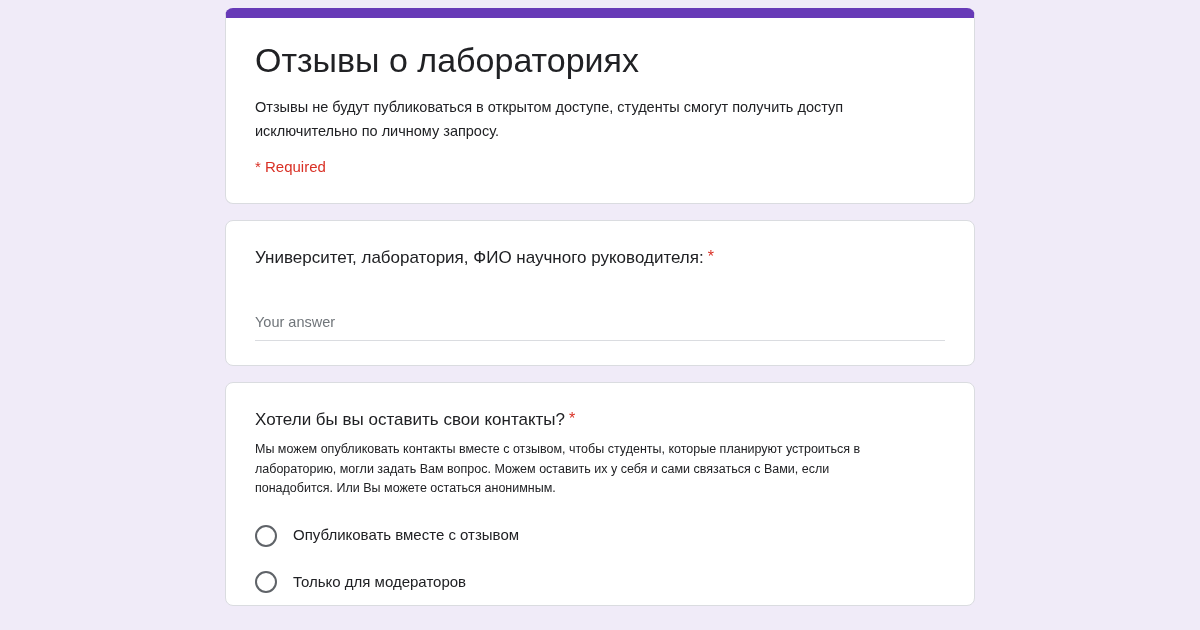  What do you see at coordinates (291, 167) in the screenshot?
I see `required-note: * Required` at bounding box center [291, 167].